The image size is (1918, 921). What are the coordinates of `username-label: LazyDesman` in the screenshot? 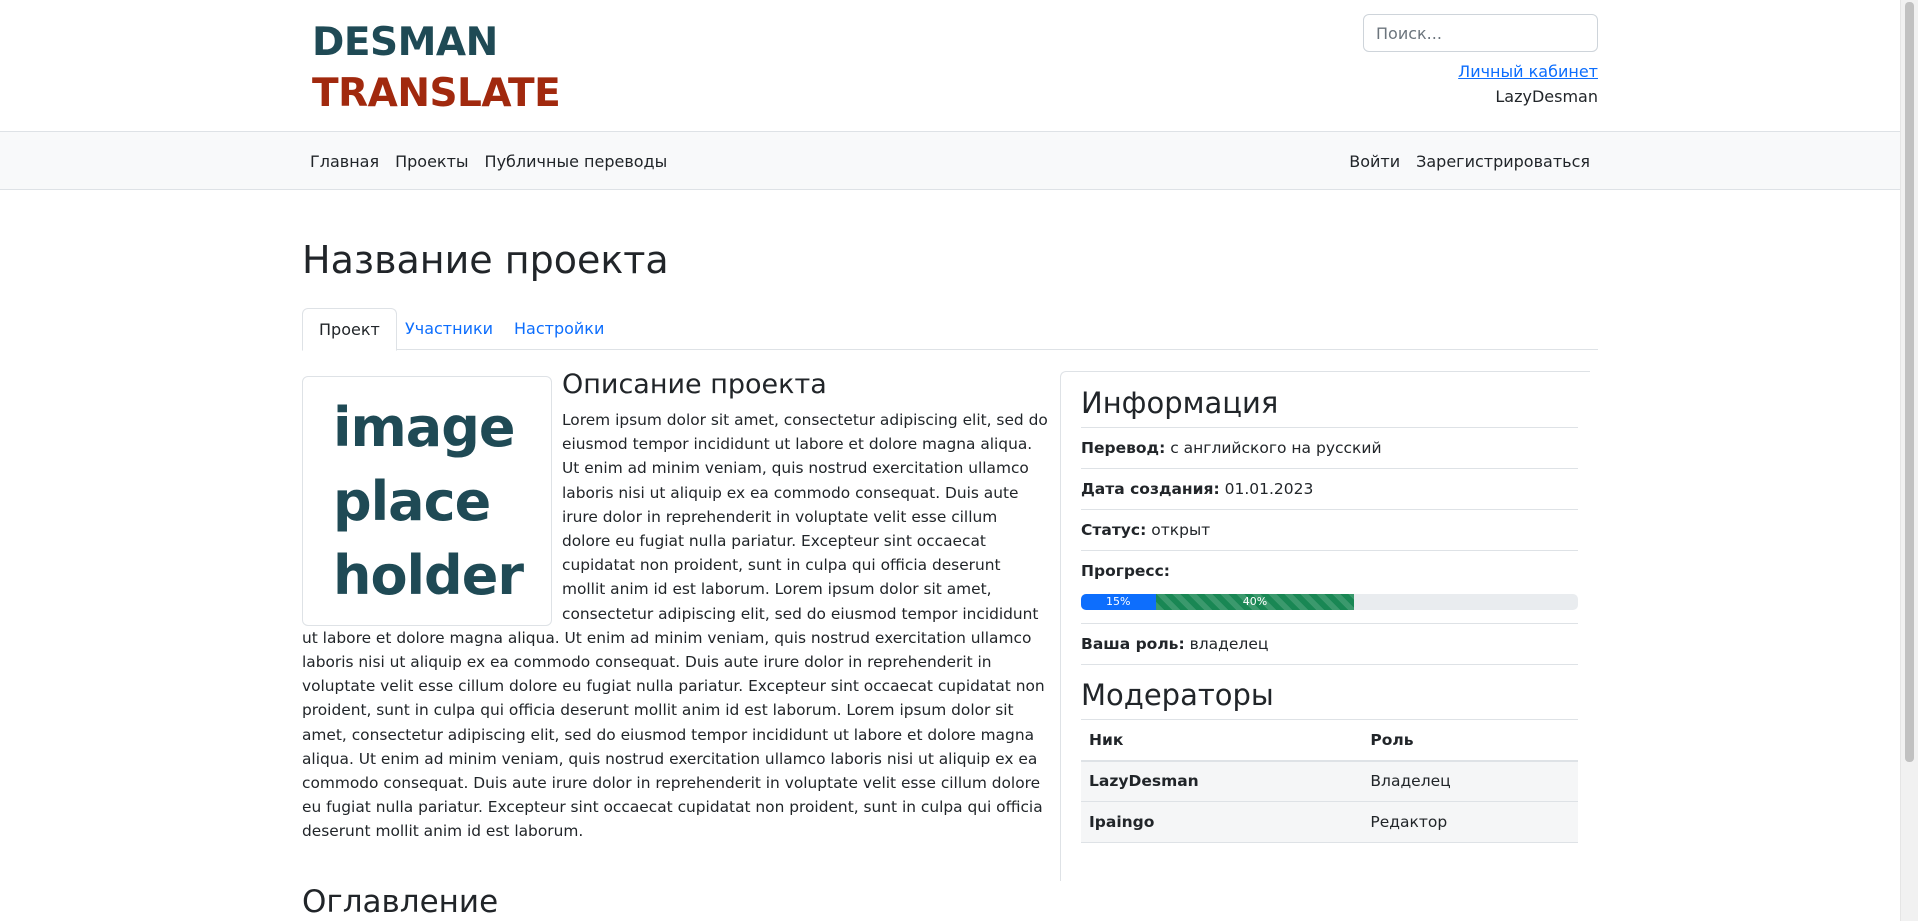 It's located at (1546, 96).